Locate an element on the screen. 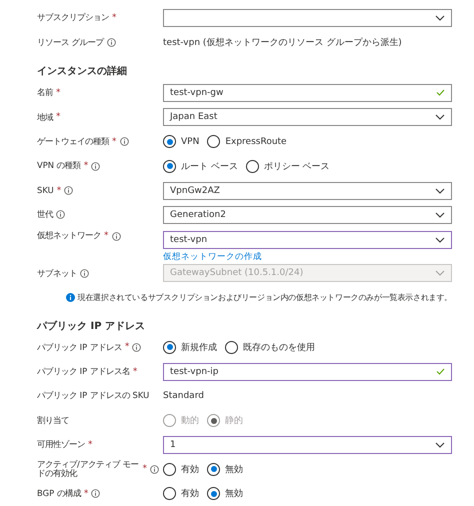  section-heading: パブリック IP アドレス is located at coordinates (91, 327).